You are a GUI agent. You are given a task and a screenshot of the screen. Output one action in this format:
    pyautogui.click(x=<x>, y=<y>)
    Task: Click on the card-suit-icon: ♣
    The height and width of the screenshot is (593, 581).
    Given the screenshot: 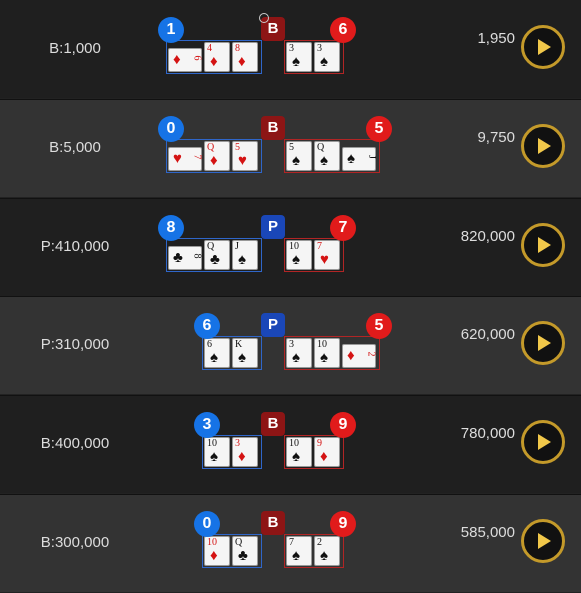 What is the action you would take?
    pyautogui.click(x=178, y=257)
    